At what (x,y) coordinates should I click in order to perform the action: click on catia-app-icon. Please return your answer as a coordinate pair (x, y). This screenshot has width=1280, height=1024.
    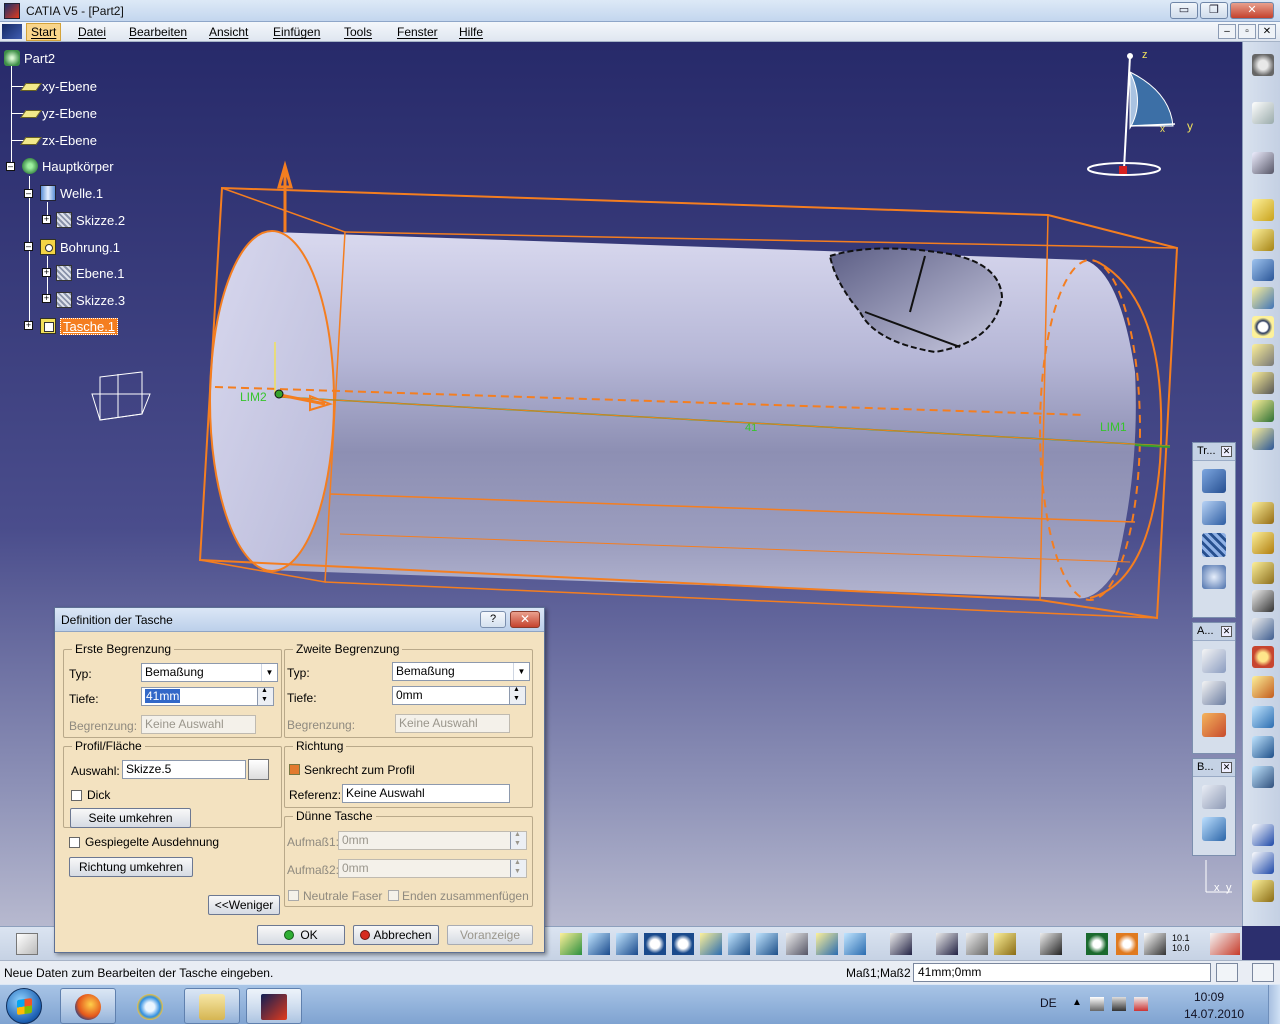
    Looking at the image, I should click on (12, 11).